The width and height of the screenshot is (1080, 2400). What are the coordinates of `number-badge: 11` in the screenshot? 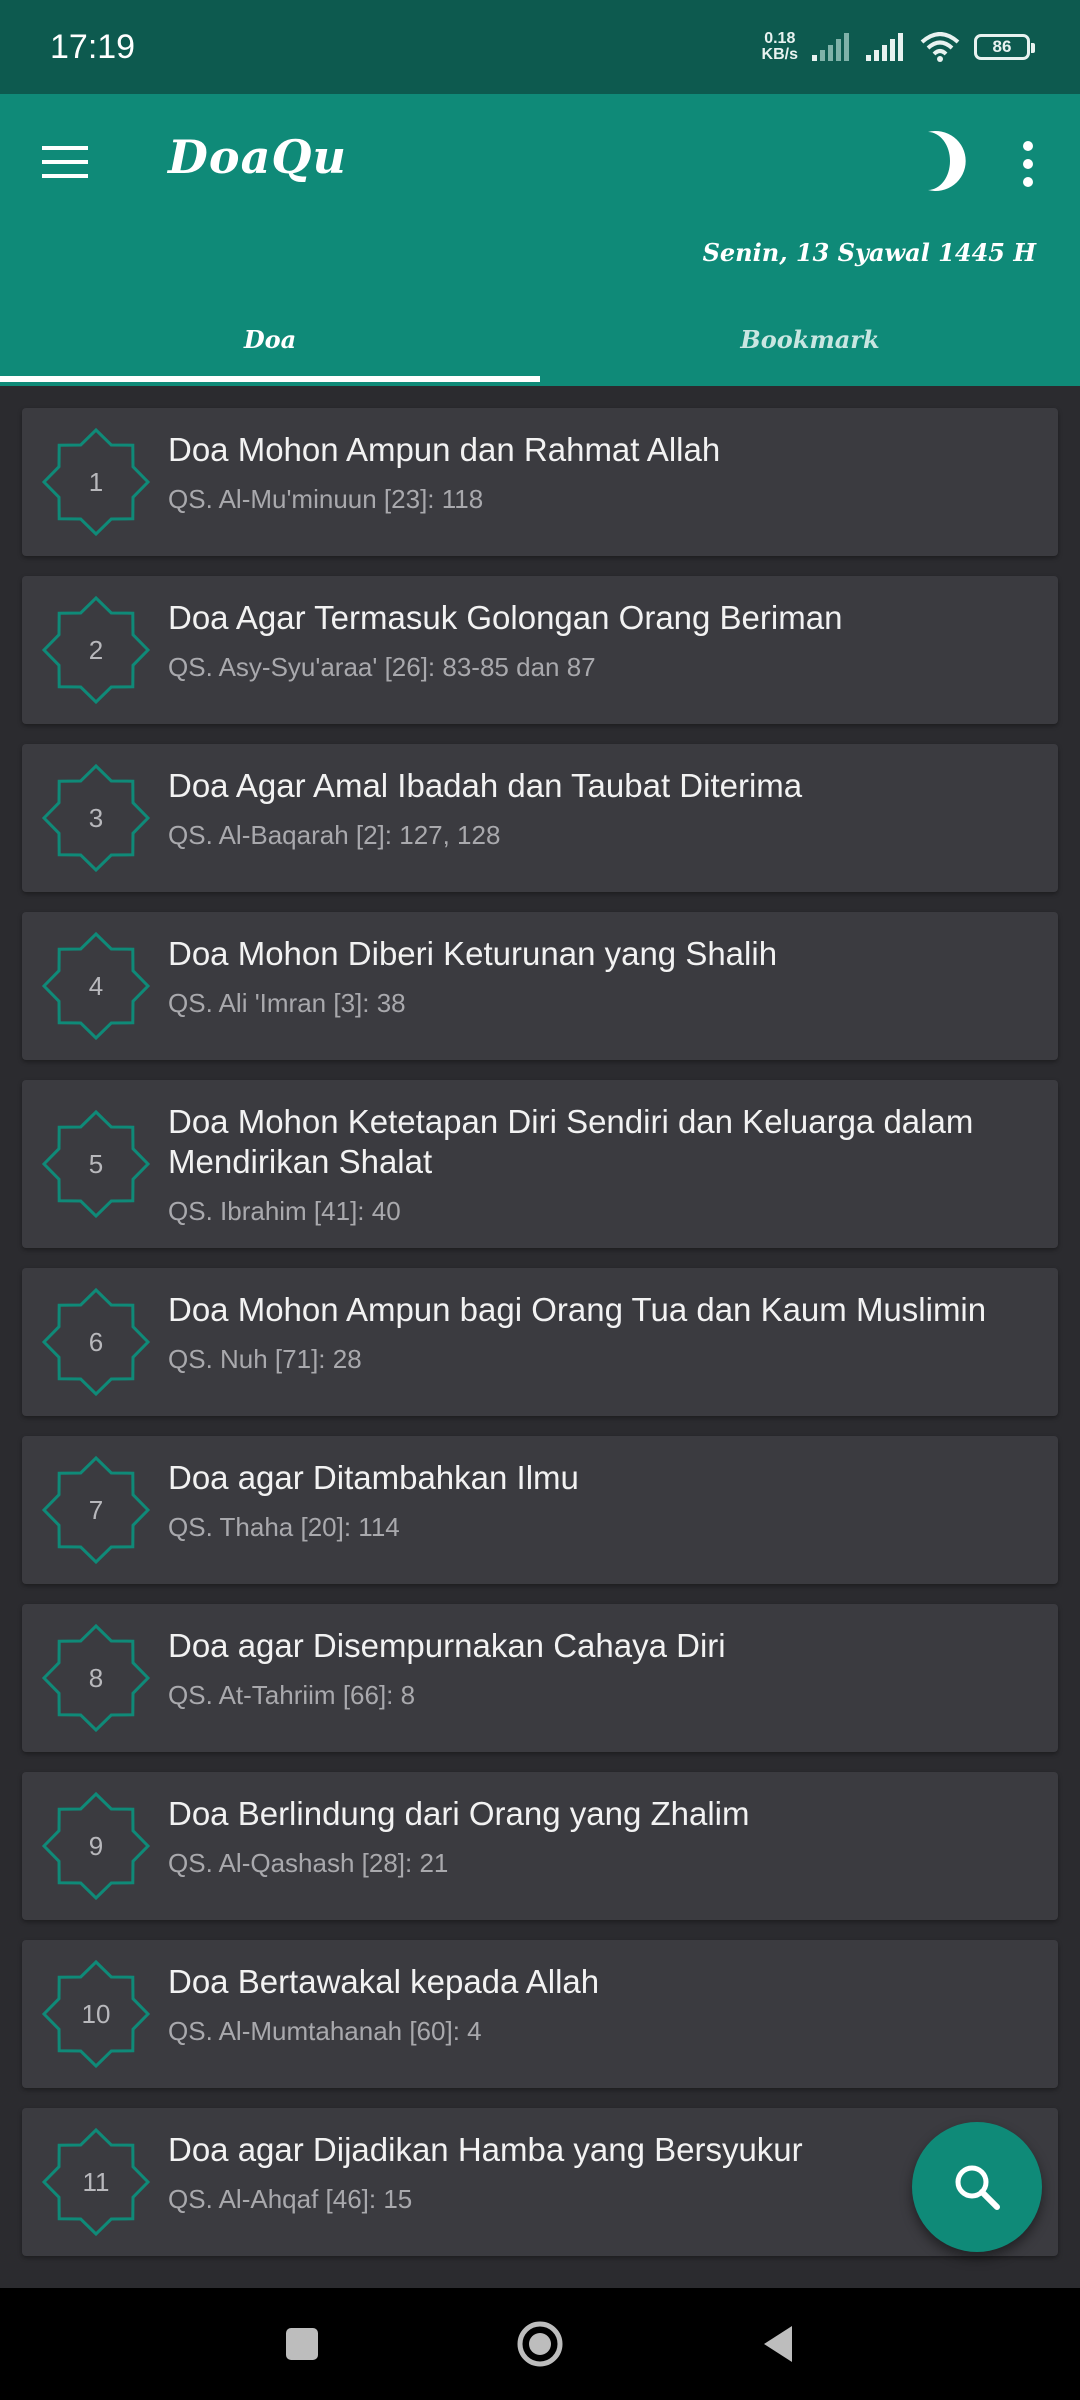 It's located at (96, 2182).